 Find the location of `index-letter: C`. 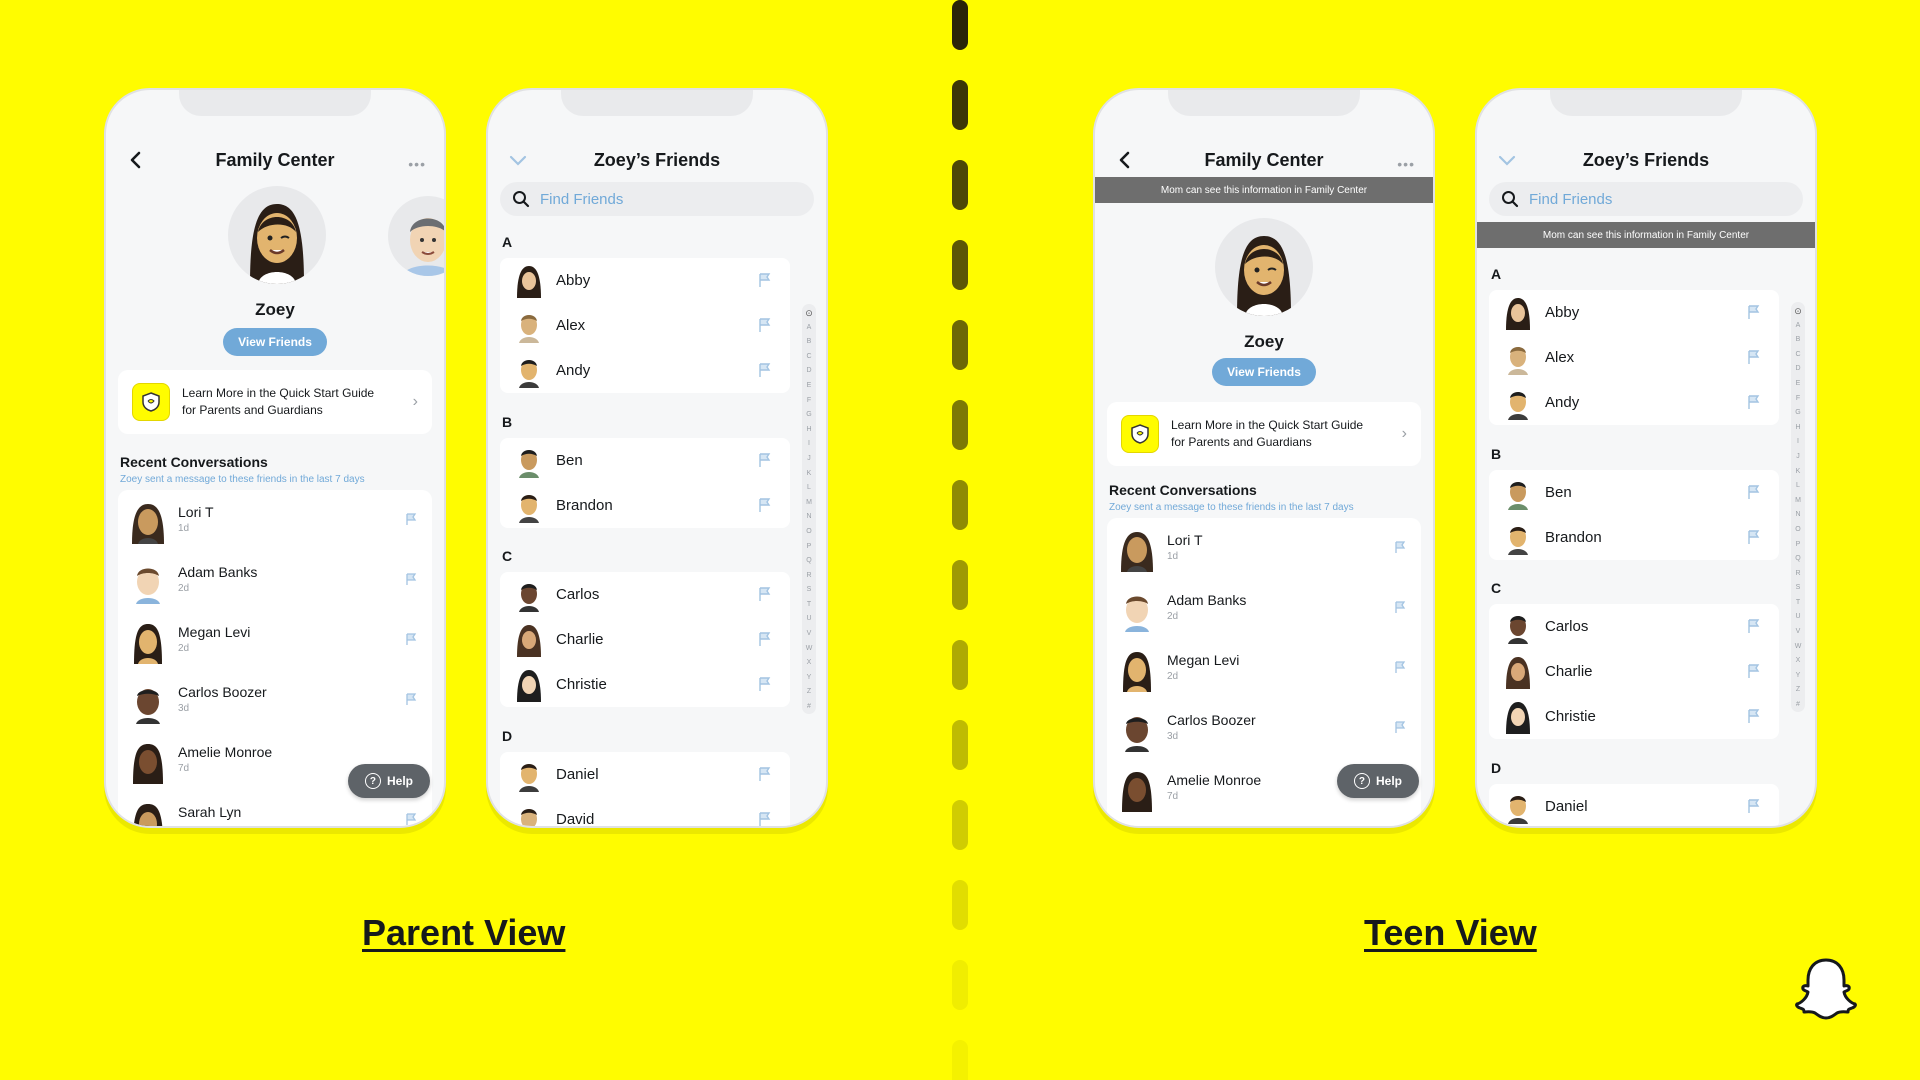

index-letter: C is located at coordinates (1798, 355).